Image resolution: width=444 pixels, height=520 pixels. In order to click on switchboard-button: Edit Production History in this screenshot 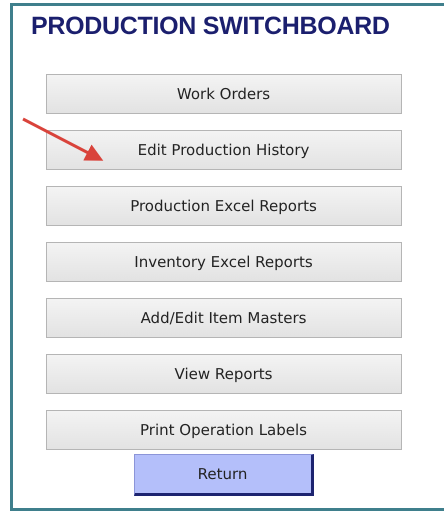, I will do `click(224, 150)`.